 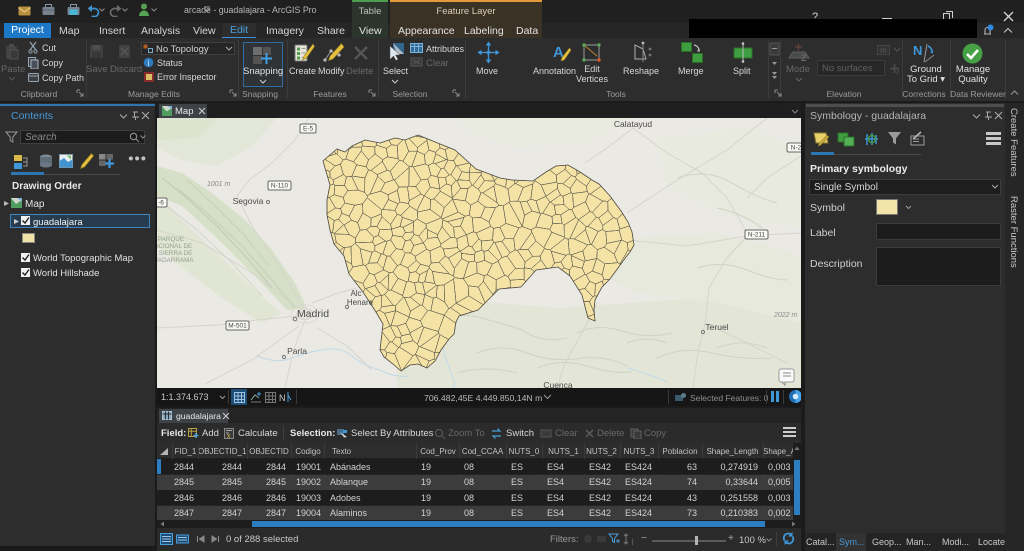 I want to click on svg-text: GUADARRAMA, so click(x=175, y=260).